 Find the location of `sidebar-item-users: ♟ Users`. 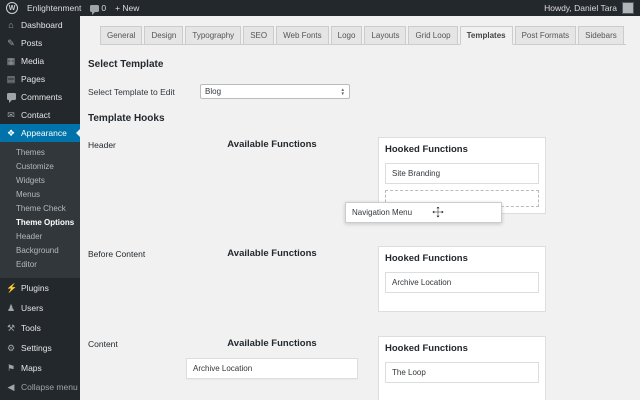

sidebar-item-users: ♟ Users is located at coordinates (40, 308).